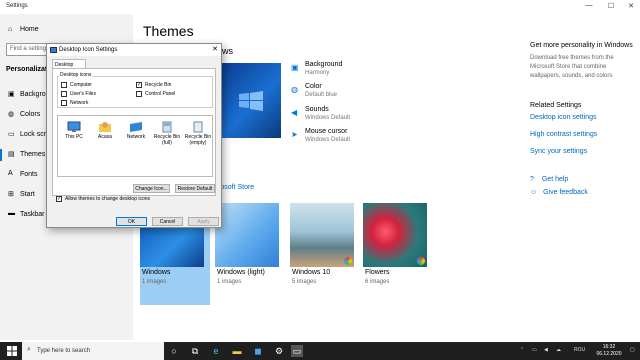 This screenshot has width=640, height=360. What do you see at coordinates (237, 351) in the screenshot?
I see `file-explorer-icon: ▬` at bounding box center [237, 351].